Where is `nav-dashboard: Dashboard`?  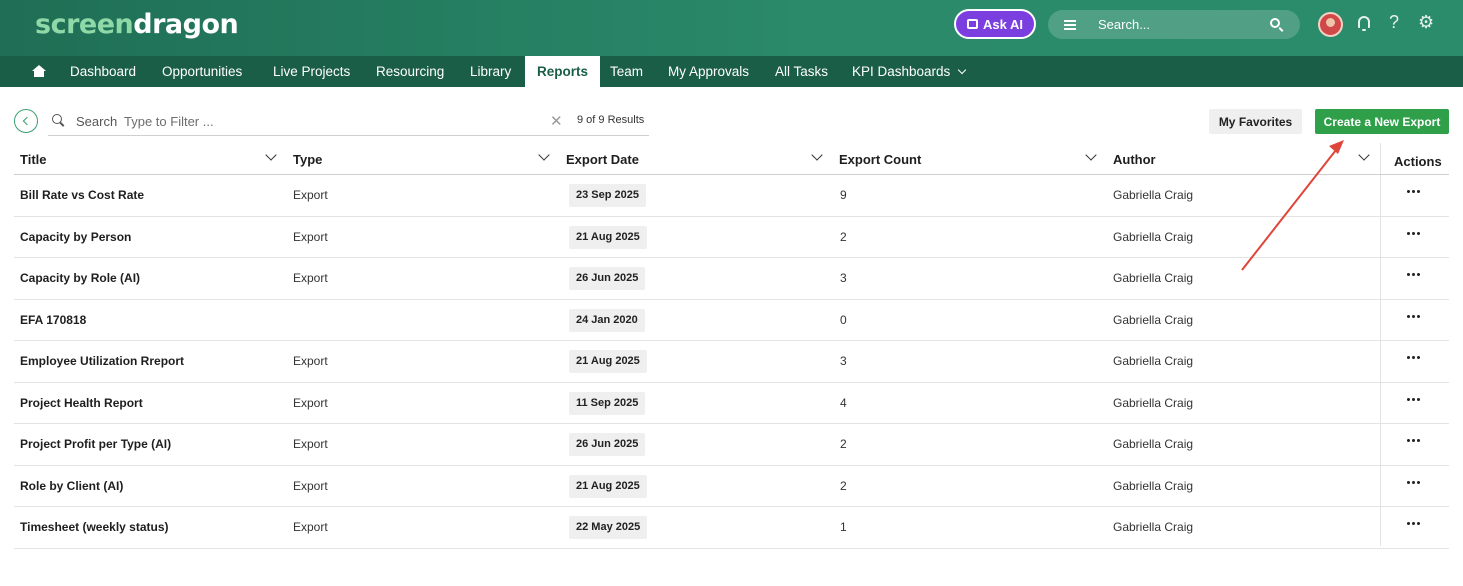 nav-dashboard: Dashboard is located at coordinates (103, 71).